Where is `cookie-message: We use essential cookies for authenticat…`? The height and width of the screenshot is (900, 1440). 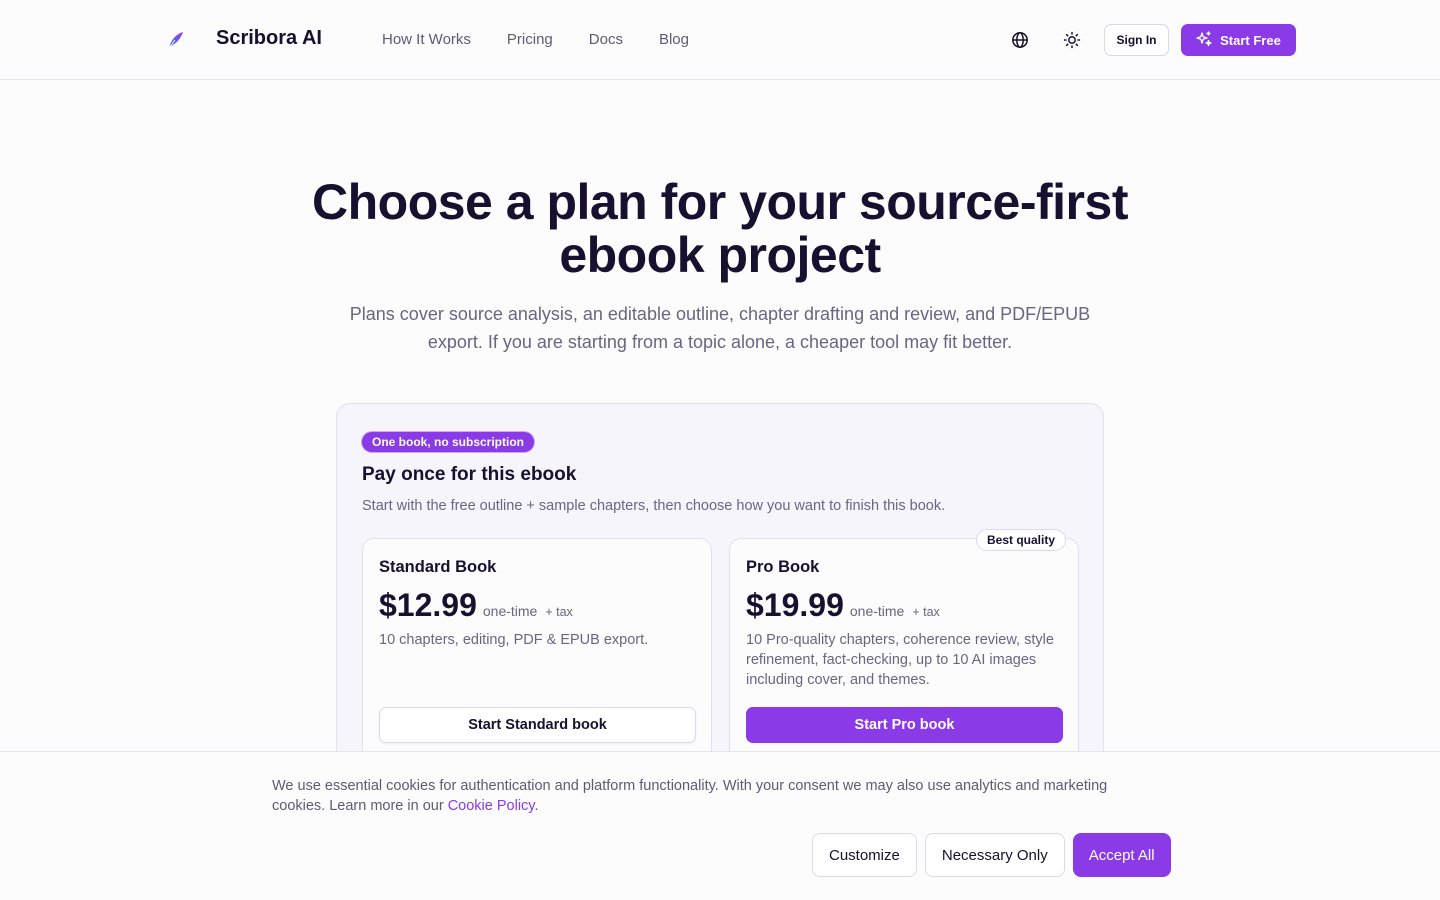 cookie-message: We use essential cookies for authenticat… is located at coordinates (712, 796).